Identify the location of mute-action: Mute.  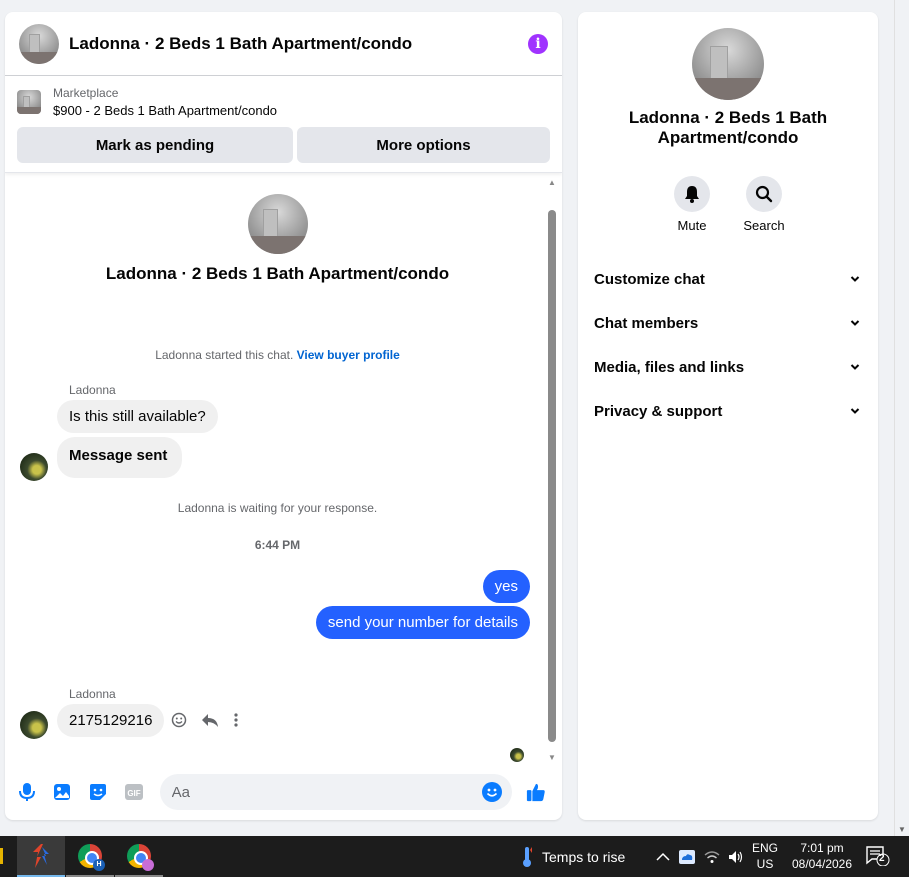
(692, 204).